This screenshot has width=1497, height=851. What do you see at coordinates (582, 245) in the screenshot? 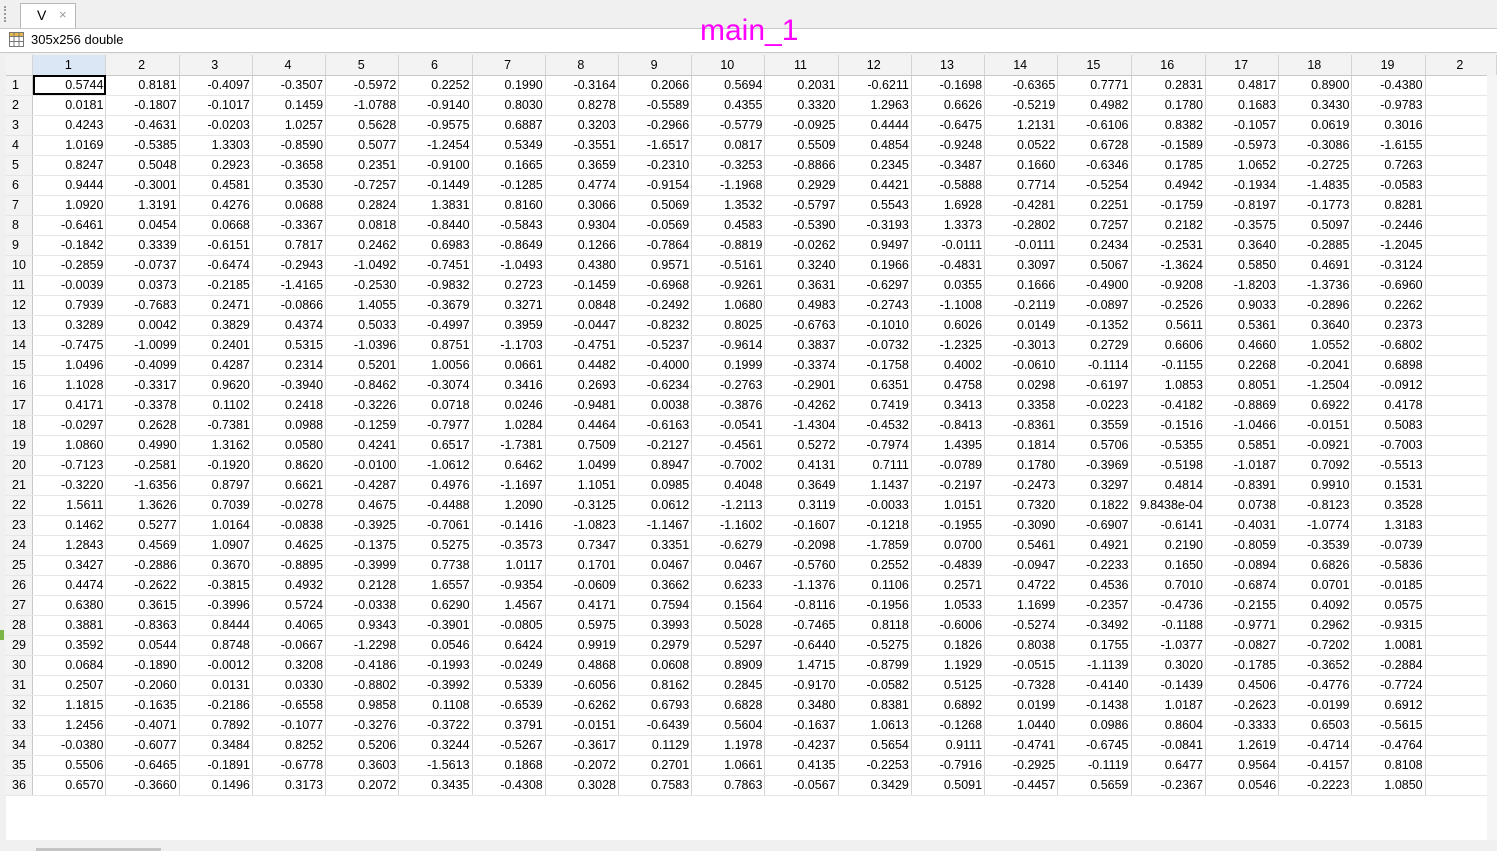
I see `table-cell: 0.1266` at bounding box center [582, 245].